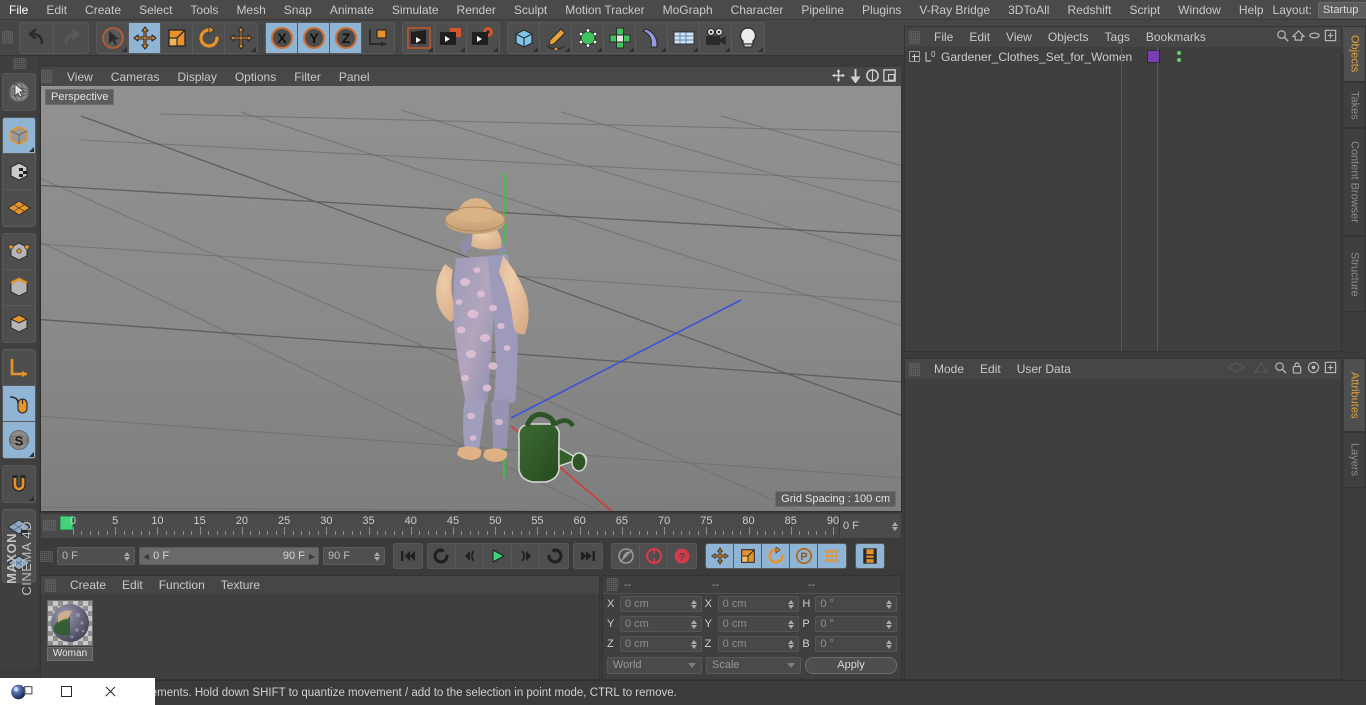 The image size is (1366, 705). I want to click on ellipse-icon, so click(1314, 37).